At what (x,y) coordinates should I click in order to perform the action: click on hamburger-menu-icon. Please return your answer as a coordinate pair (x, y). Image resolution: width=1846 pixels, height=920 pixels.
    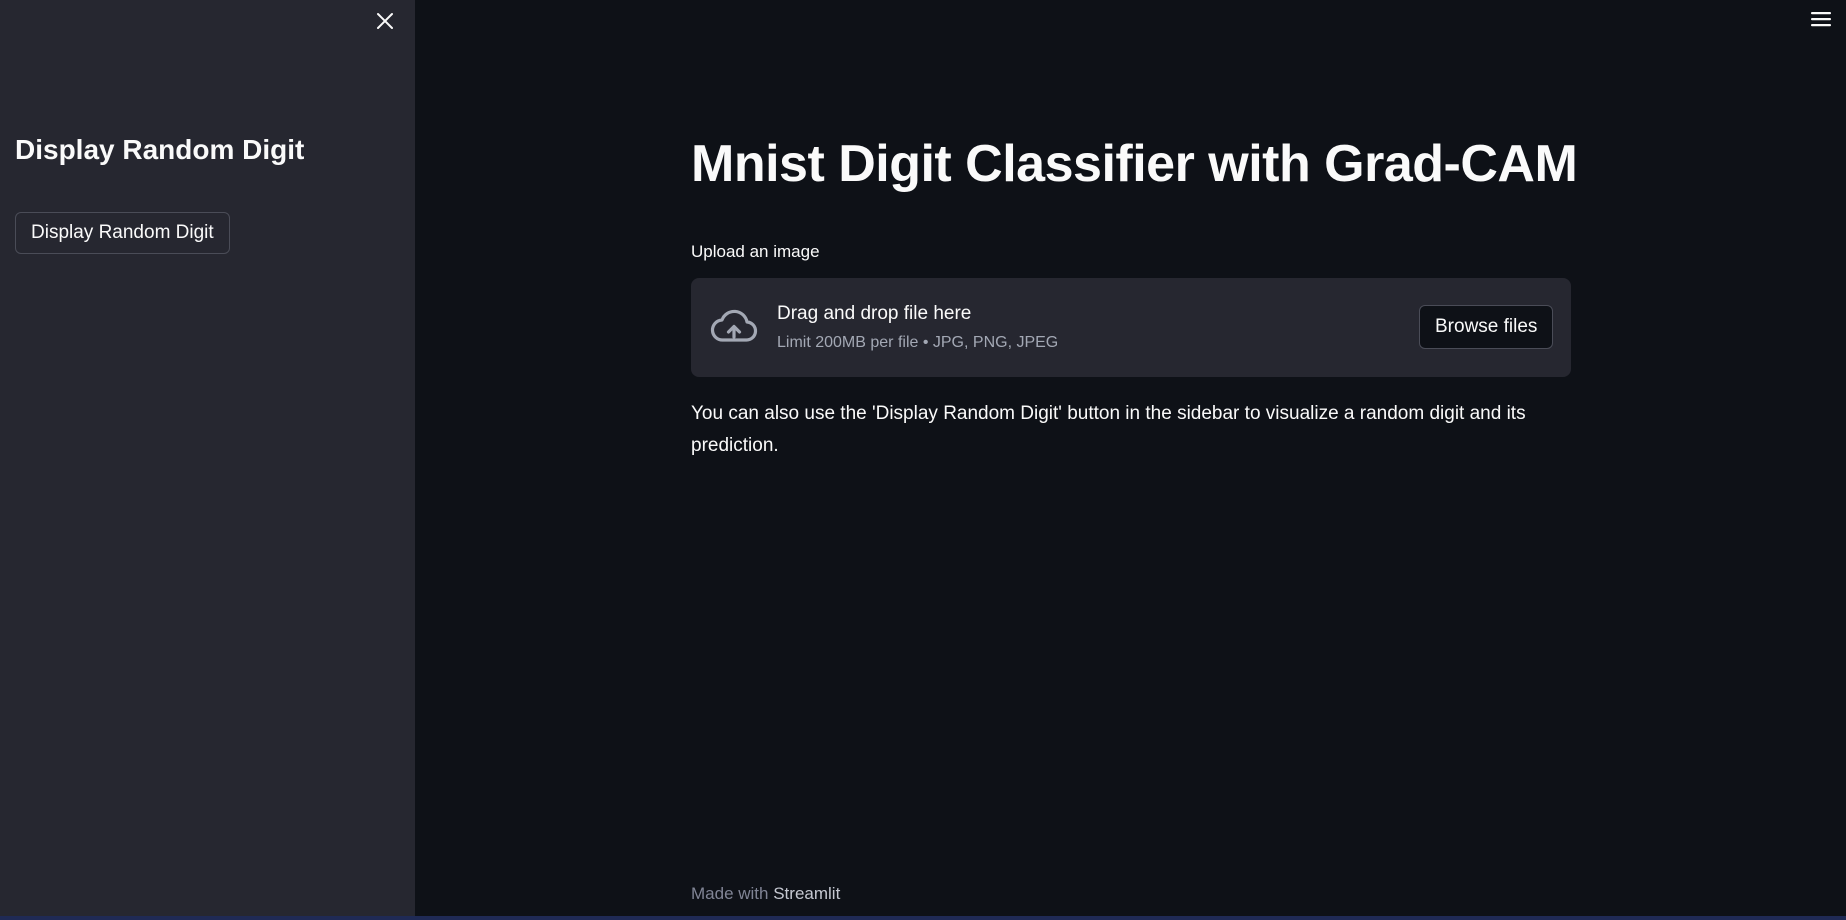
    Looking at the image, I should click on (1821, 19).